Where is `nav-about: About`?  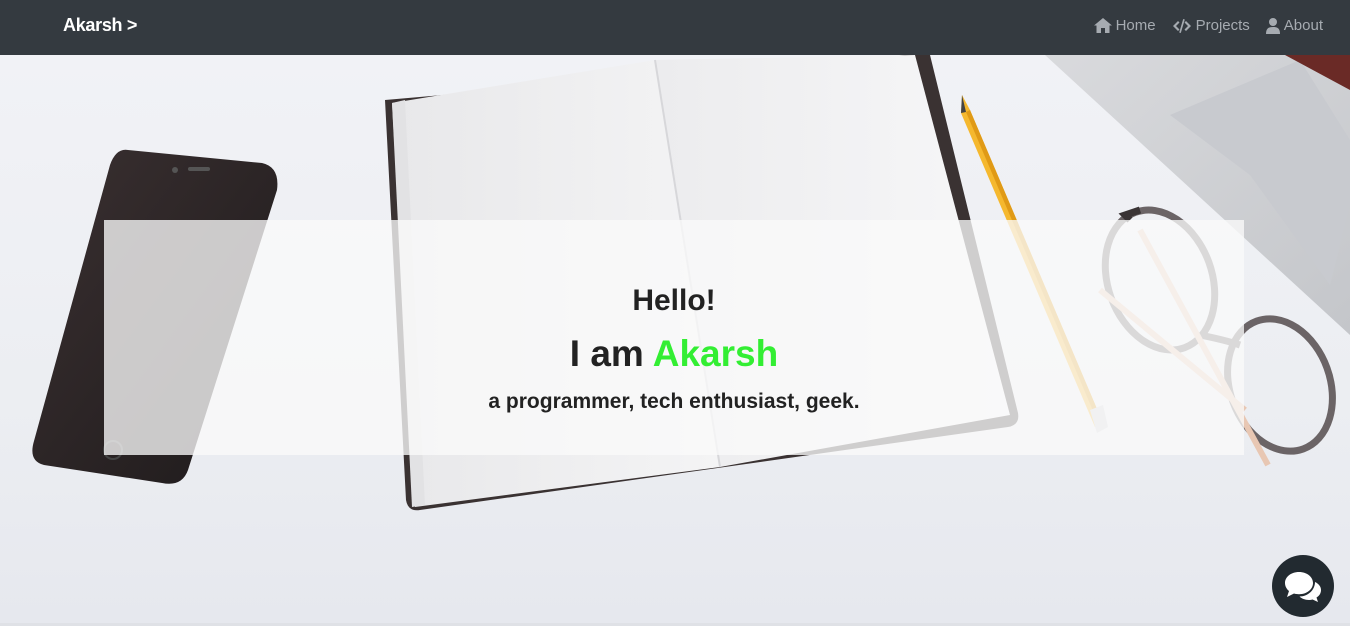
nav-about: About is located at coordinates (1294, 25).